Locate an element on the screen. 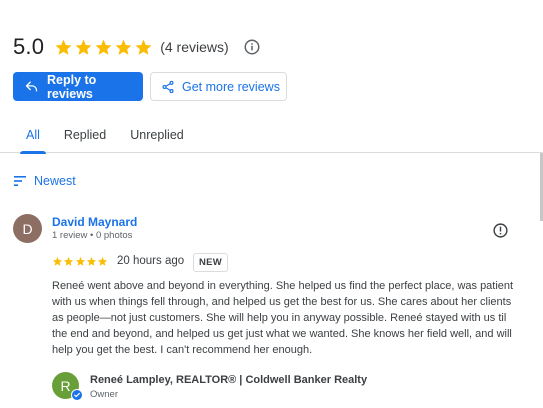 Image resolution: width=543 pixels, height=408 pixels. sort-button: Newest is located at coordinates (45, 180).